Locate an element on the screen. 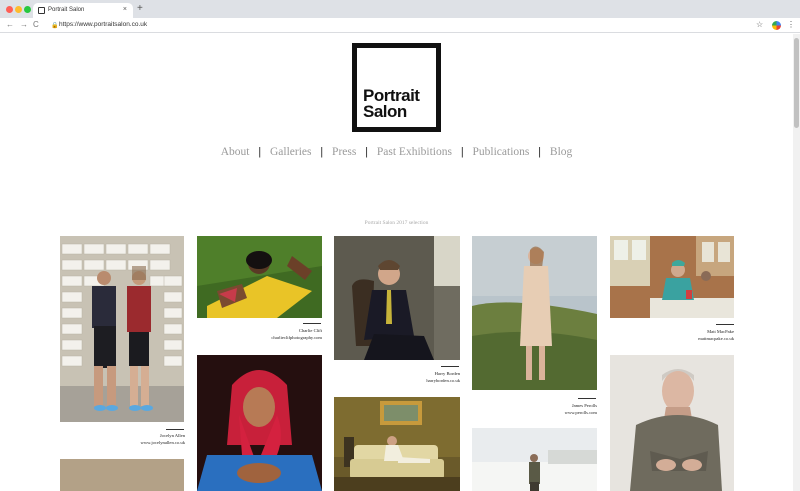 The height and width of the screenshot is (491, 800). site-logo: Portrait Salon is located at coordinates (396, 87).